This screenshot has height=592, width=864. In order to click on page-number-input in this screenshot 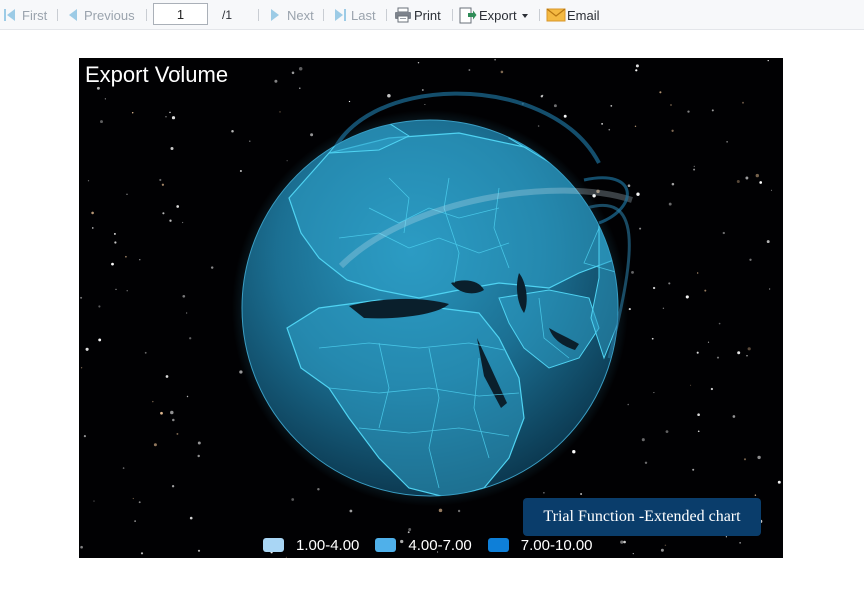, I will do `click(180, 14)`.